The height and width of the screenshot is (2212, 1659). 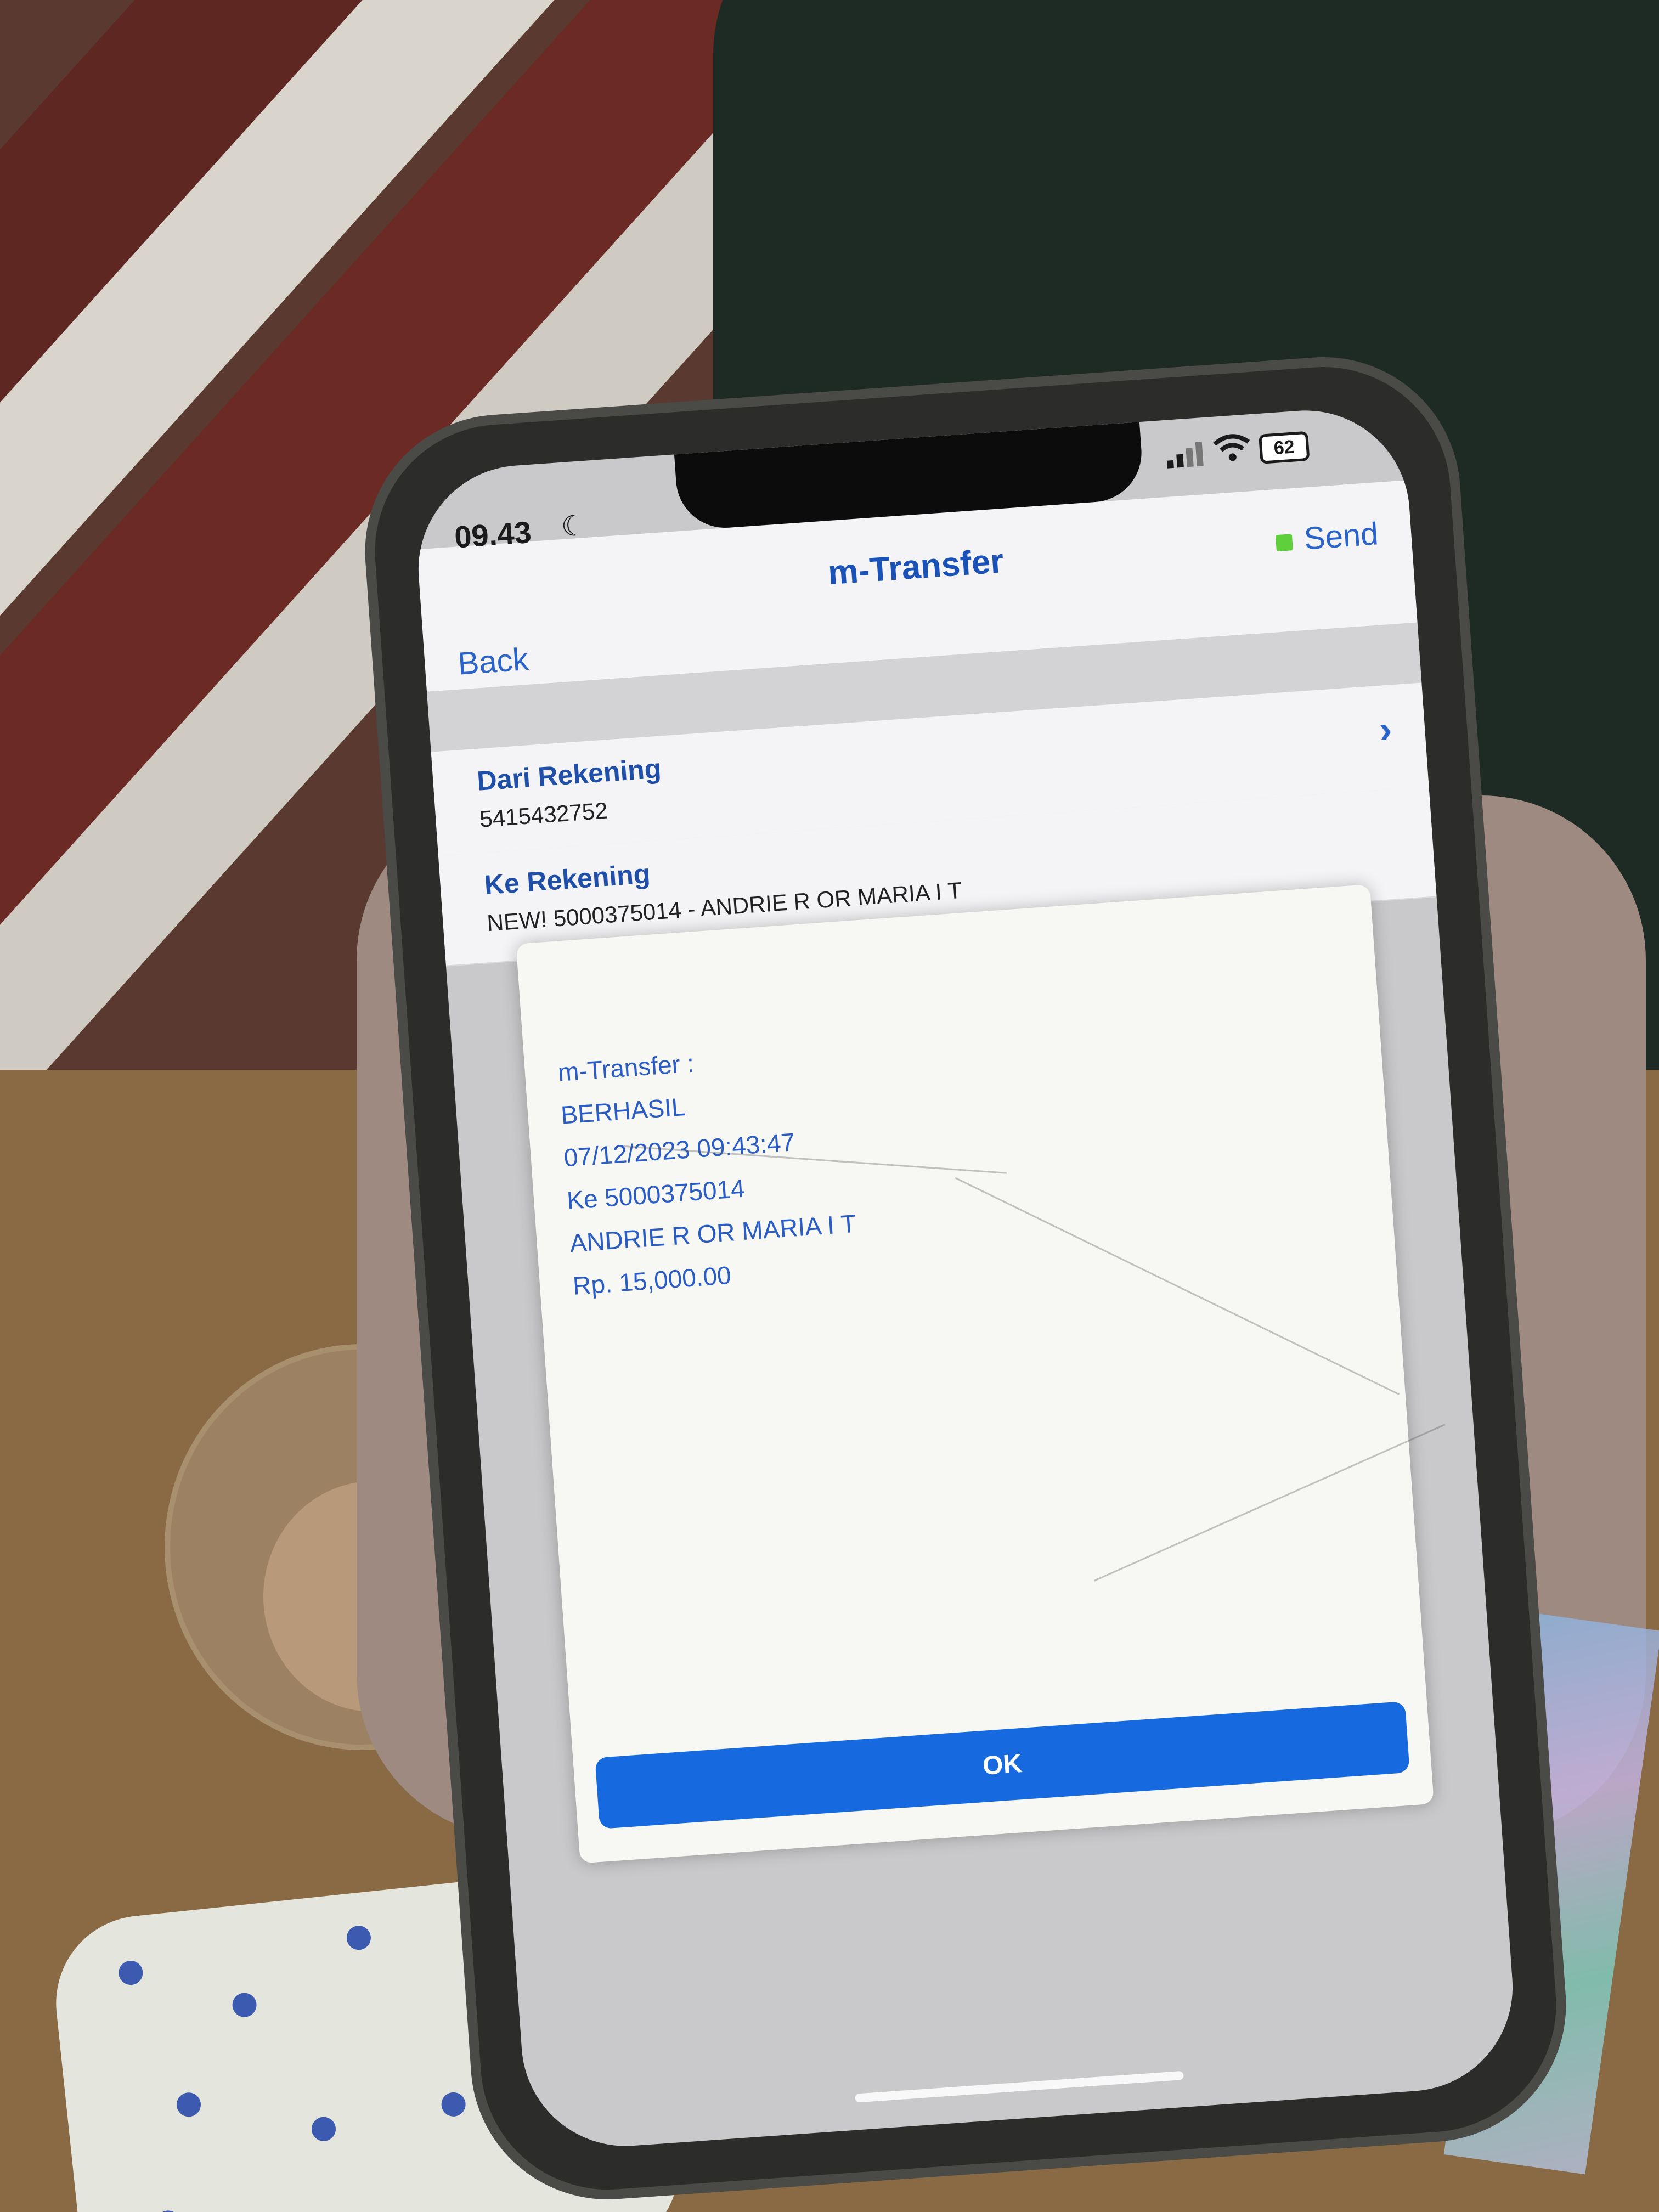 I want to click on from-account-value: 5415432752, so click(x=543, y=814).